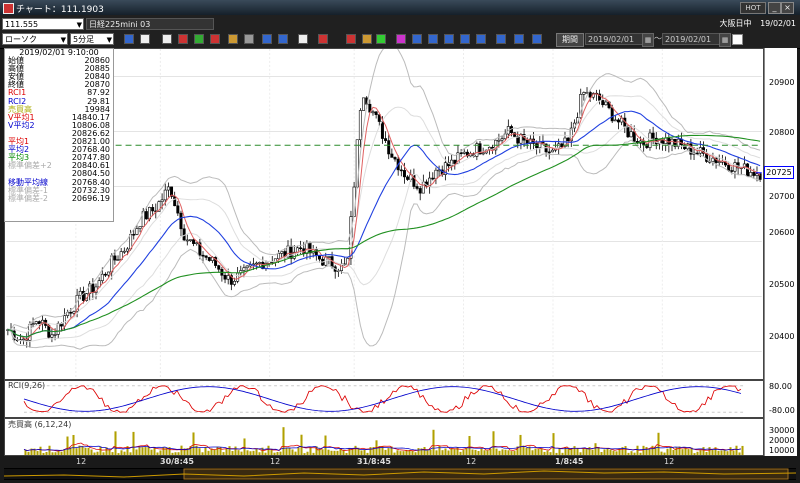 This screenshot has height=483, width=800. I want to click on chart-type-select: ローソク ▼, so click(35, 39).